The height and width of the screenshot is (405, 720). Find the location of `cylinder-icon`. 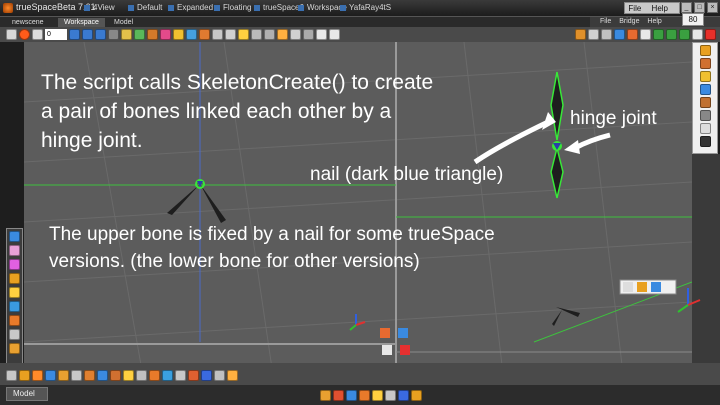

cylinder-icon is located at coordinates (14, 320).